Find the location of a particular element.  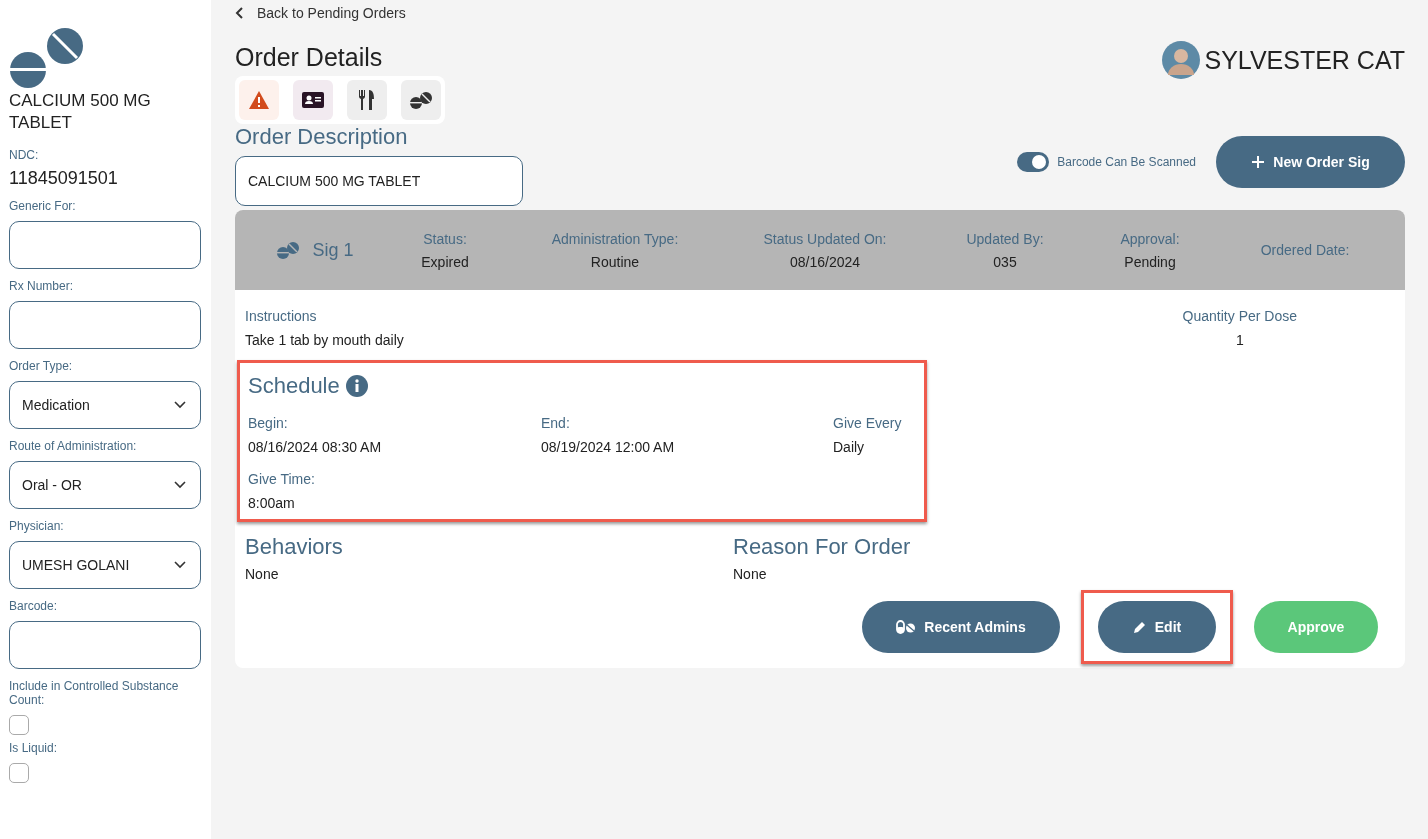

column-label: Updated By: is located at coordinates (1005, 238).